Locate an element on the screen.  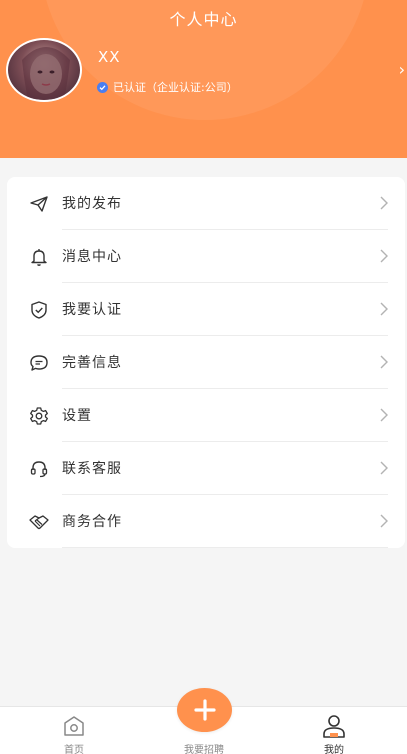
profile-name: XX is located at coordinates (109, 57).